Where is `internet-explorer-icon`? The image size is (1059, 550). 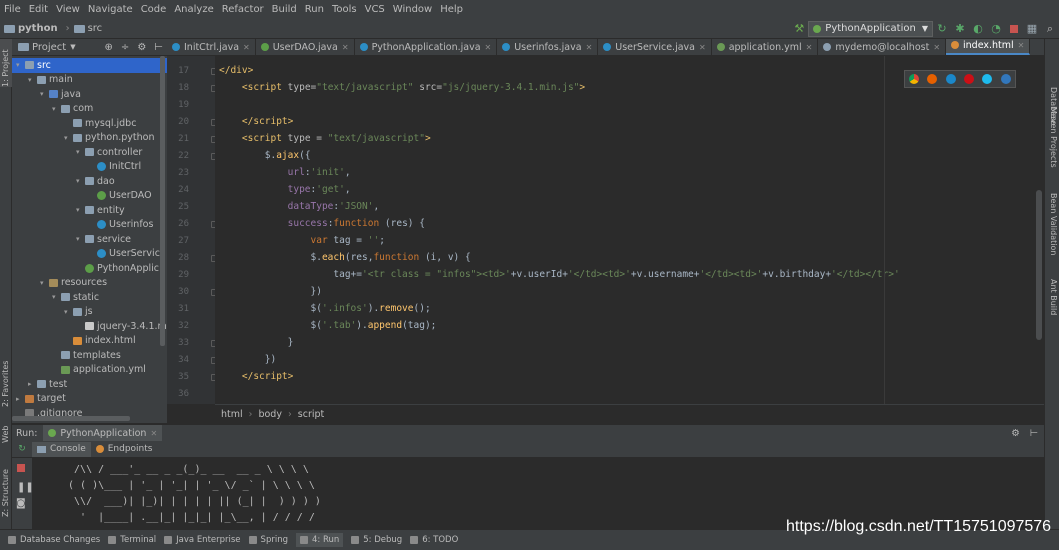
internet-explorer-icon is located at coordinates (987, 79).